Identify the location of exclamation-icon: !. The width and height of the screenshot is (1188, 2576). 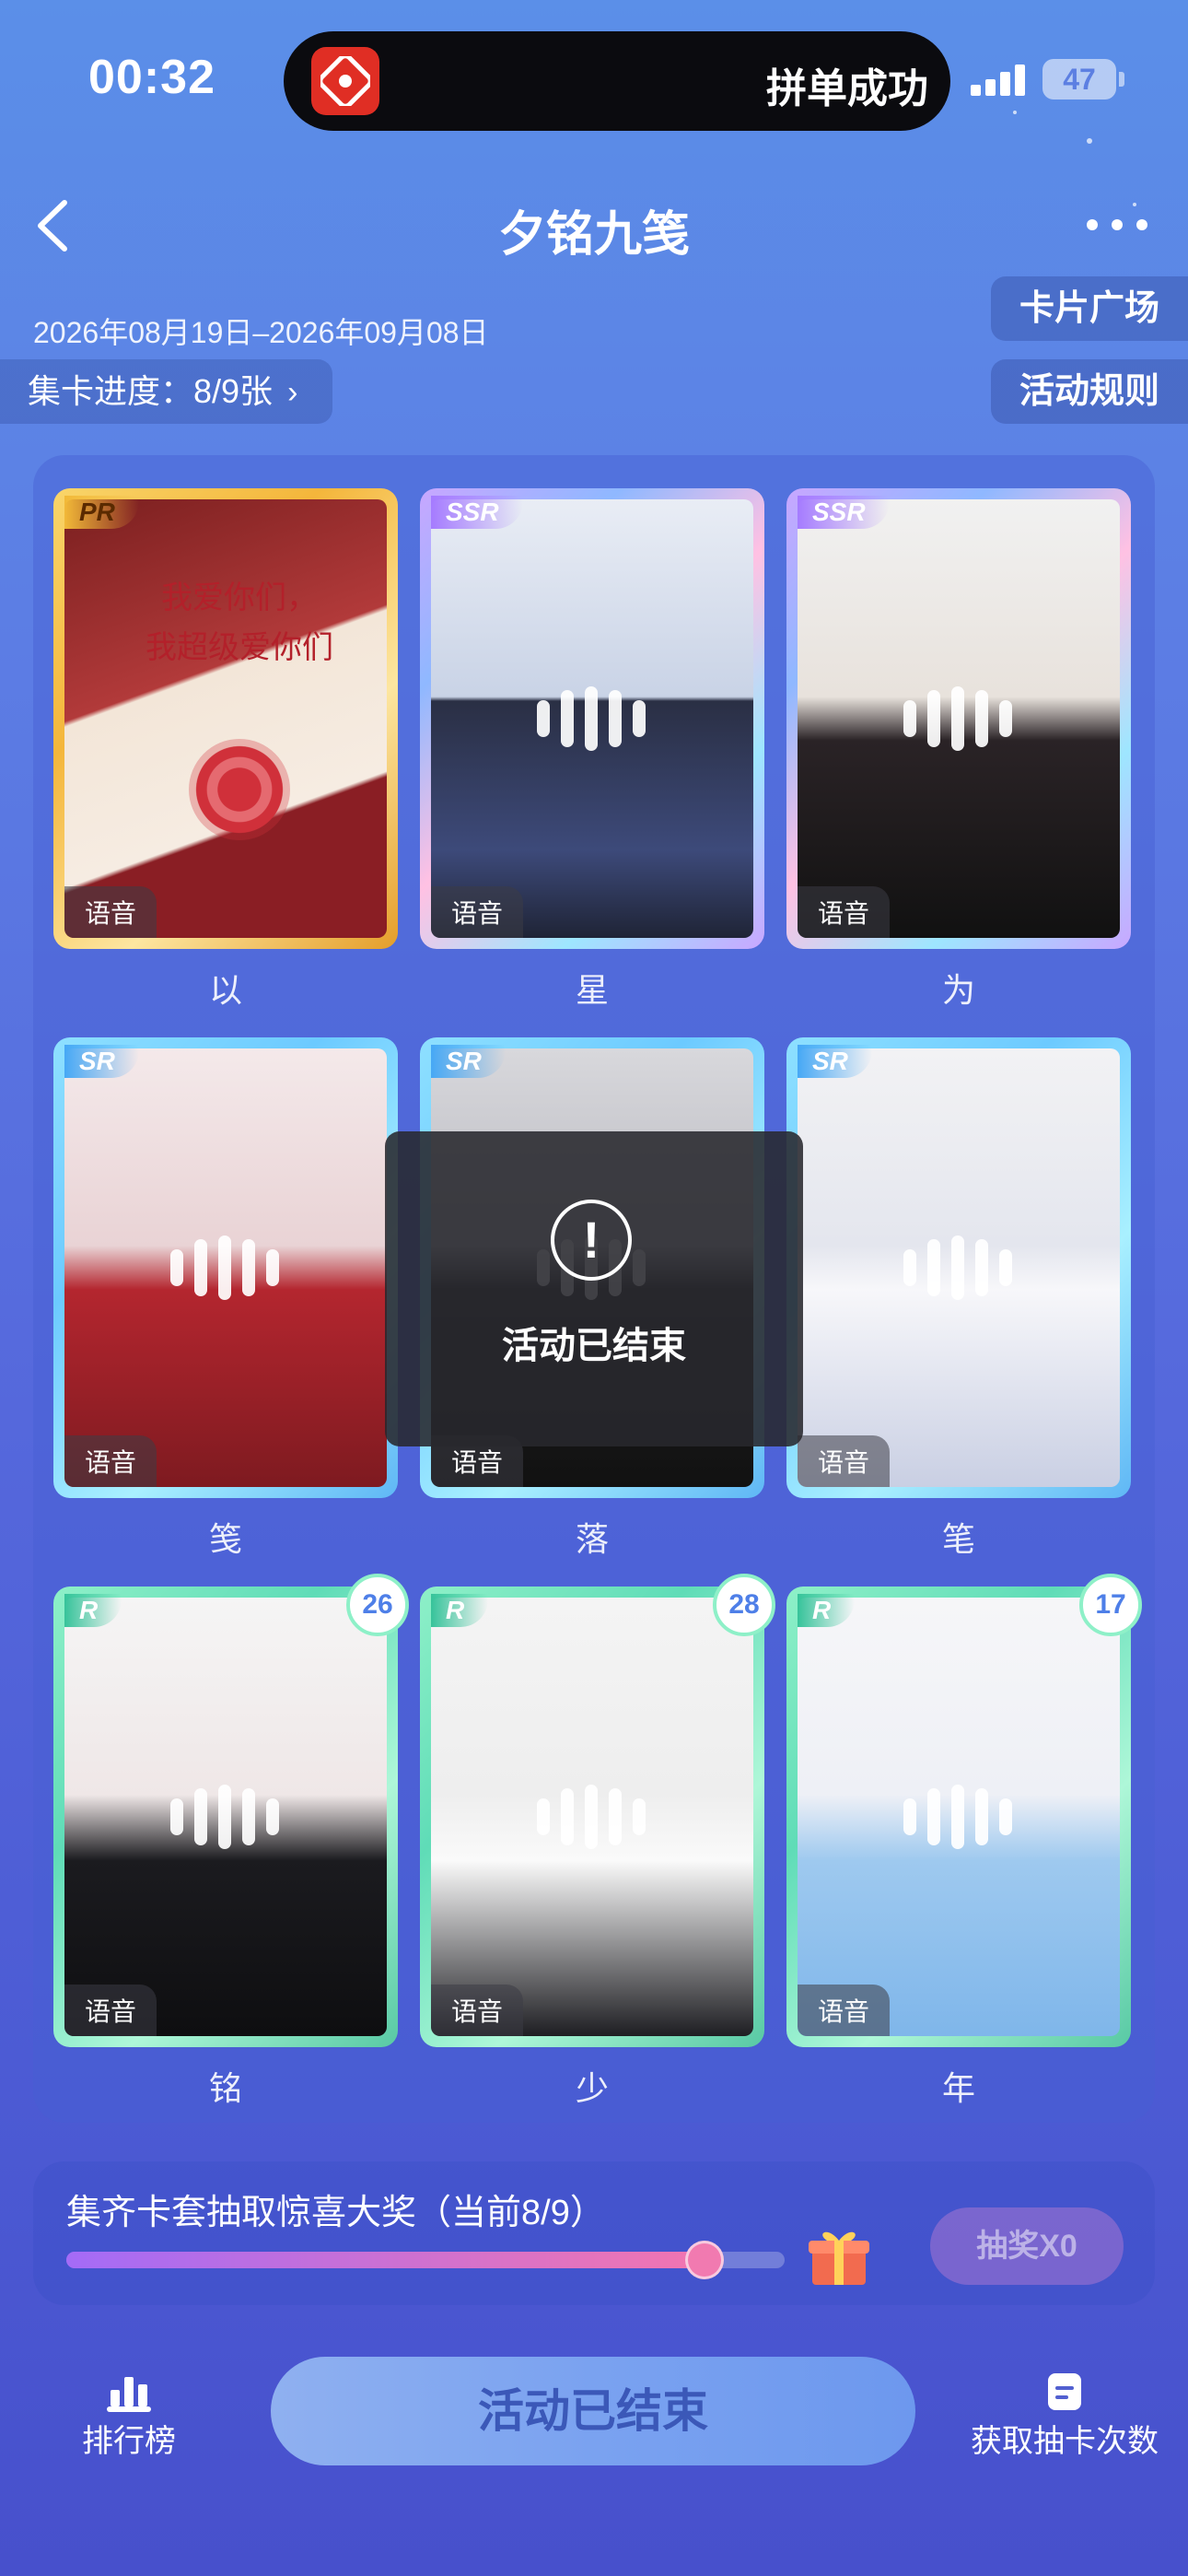
(591, 1240).